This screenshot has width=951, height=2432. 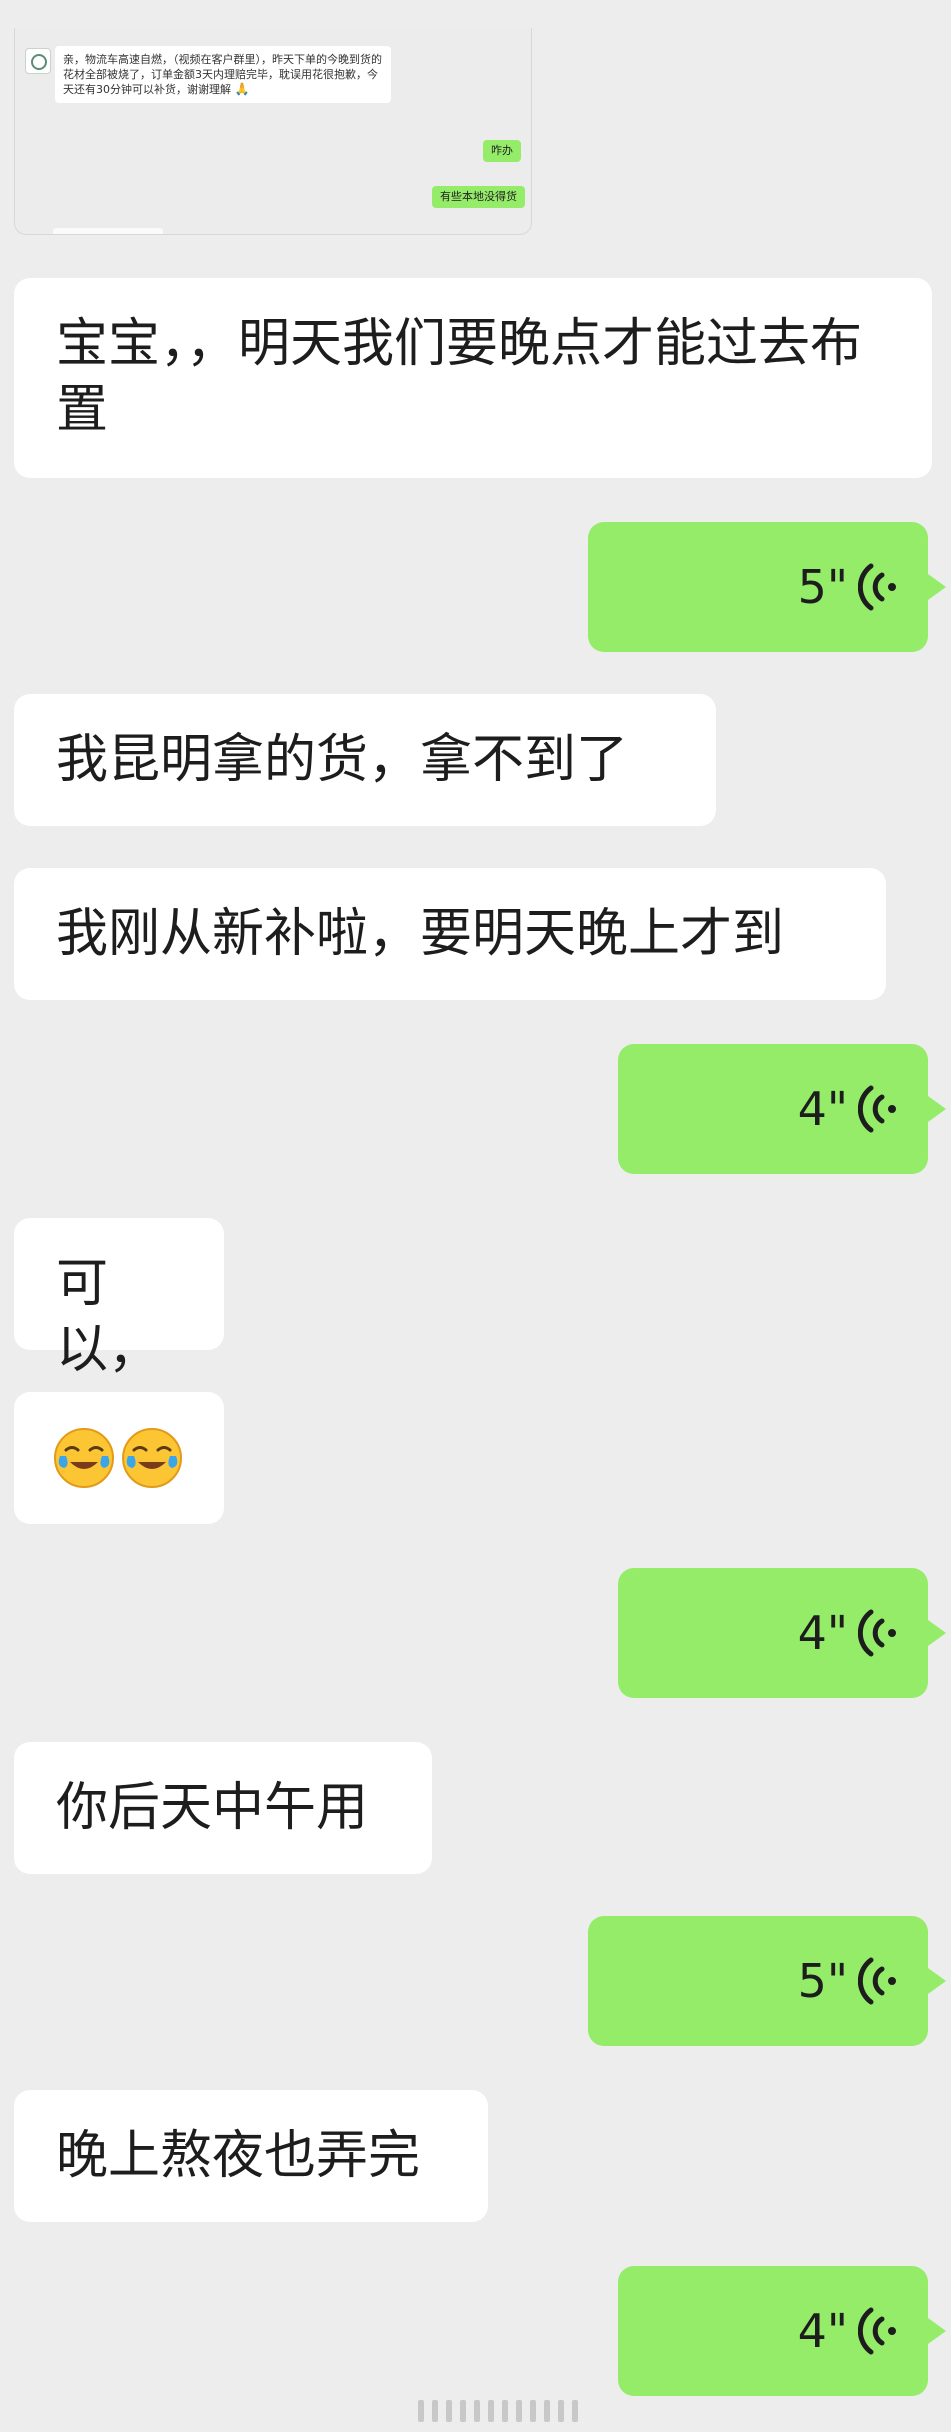 What do you see at coordinates (212, 1808) in the screenshot?
I see `message-text: 你后天中午用` at bounding box center [212, 1808].